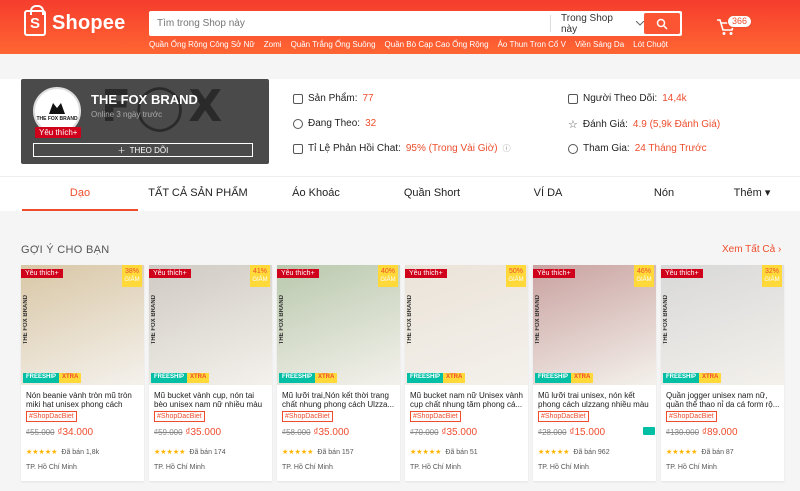 The width and height of the screenshot is (800, 491). I want to click on tab-more: Thêm ▾, so click(752, 194).